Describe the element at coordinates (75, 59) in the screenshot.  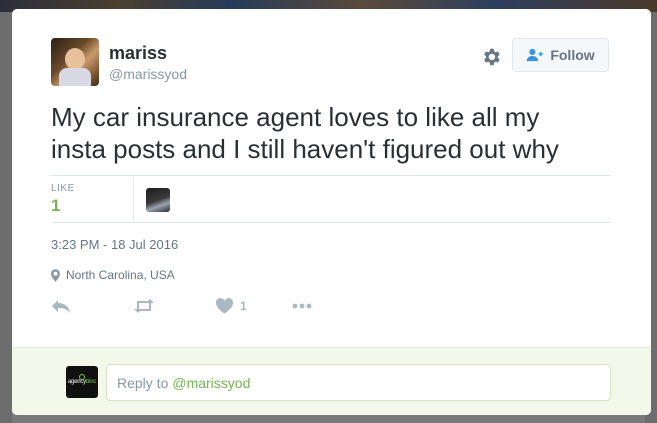
I see `avatar-face` at that location.